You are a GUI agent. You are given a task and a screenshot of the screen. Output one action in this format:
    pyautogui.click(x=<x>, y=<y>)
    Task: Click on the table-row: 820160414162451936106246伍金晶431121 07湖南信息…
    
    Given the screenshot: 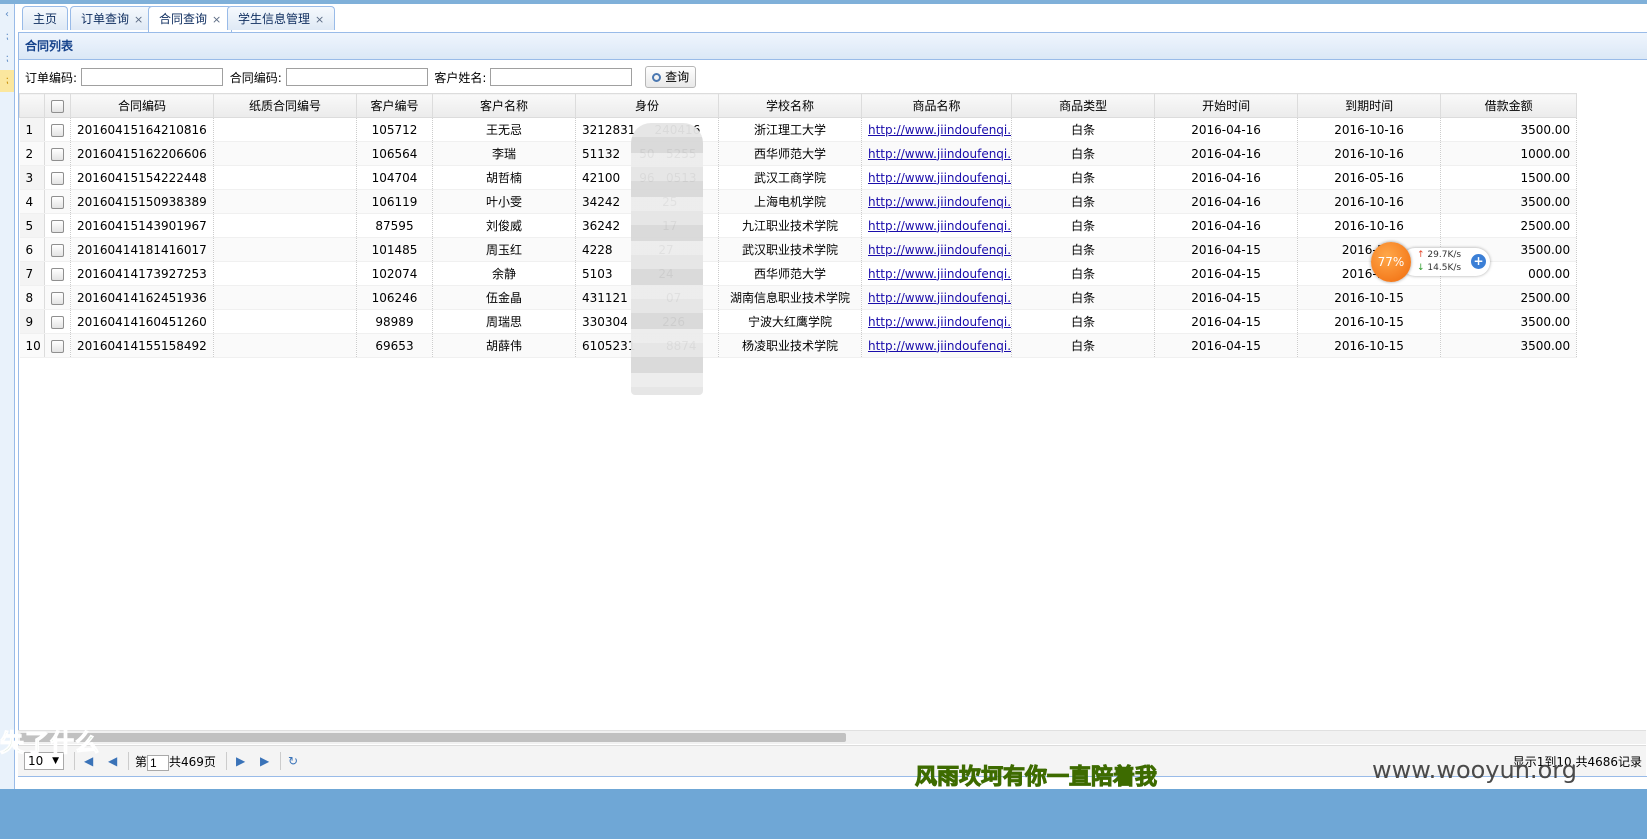 What is the action you would take?
    pyautogui.click(x=798, y=297)
    